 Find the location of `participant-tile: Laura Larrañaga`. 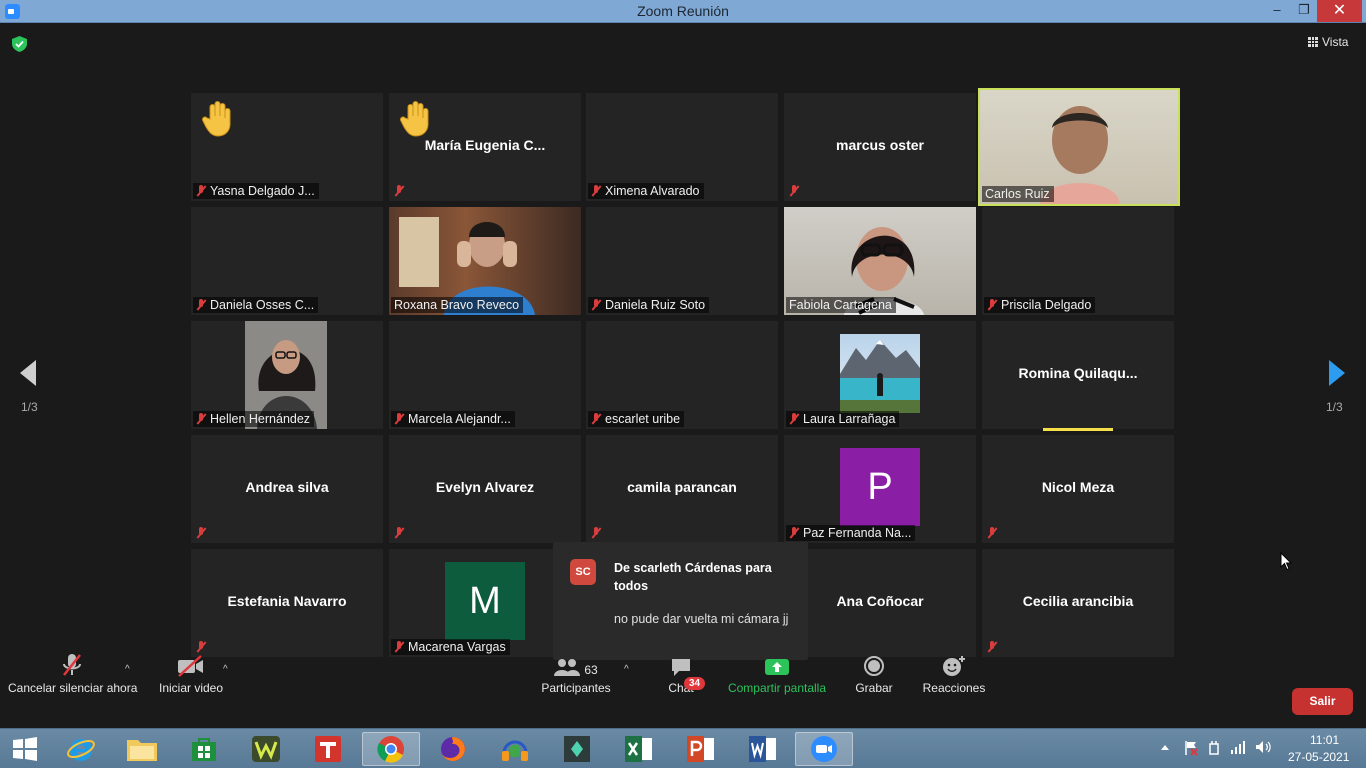

participant-tile: Laura Larrañaga is located at coordinates (880, 375).